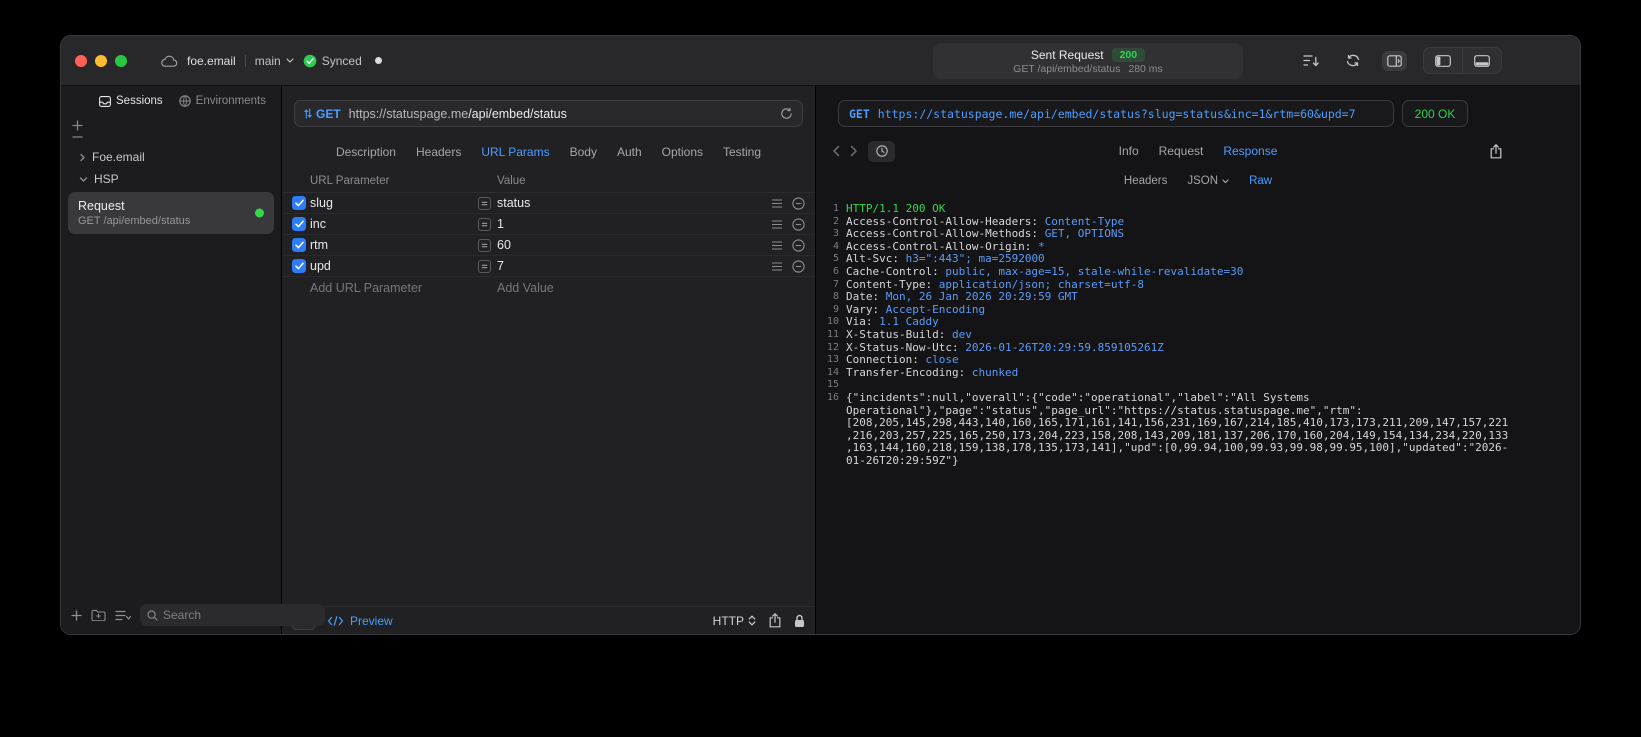 This screenshot has width=1641, height=737. What do you see at coordinates (1250, 151) in the screenshot?
I see `response-tab-response: Response` at bounding box center [1250, 151].